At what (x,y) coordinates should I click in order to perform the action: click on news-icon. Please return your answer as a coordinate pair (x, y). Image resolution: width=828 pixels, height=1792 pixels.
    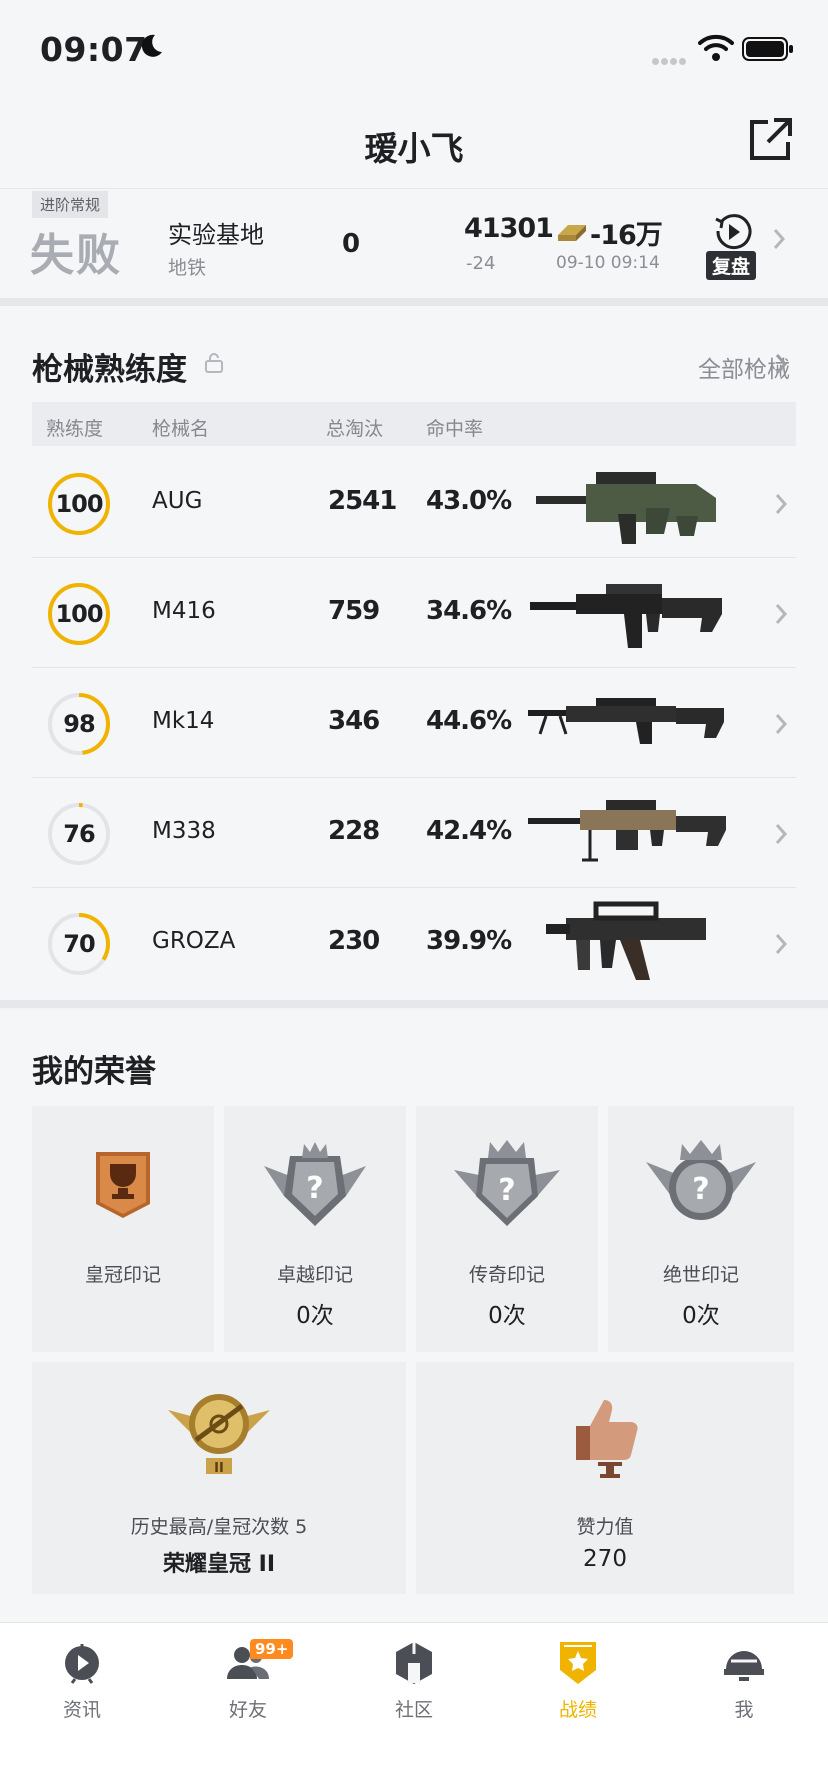
    Looking at the image, I should click on (82, 1664).